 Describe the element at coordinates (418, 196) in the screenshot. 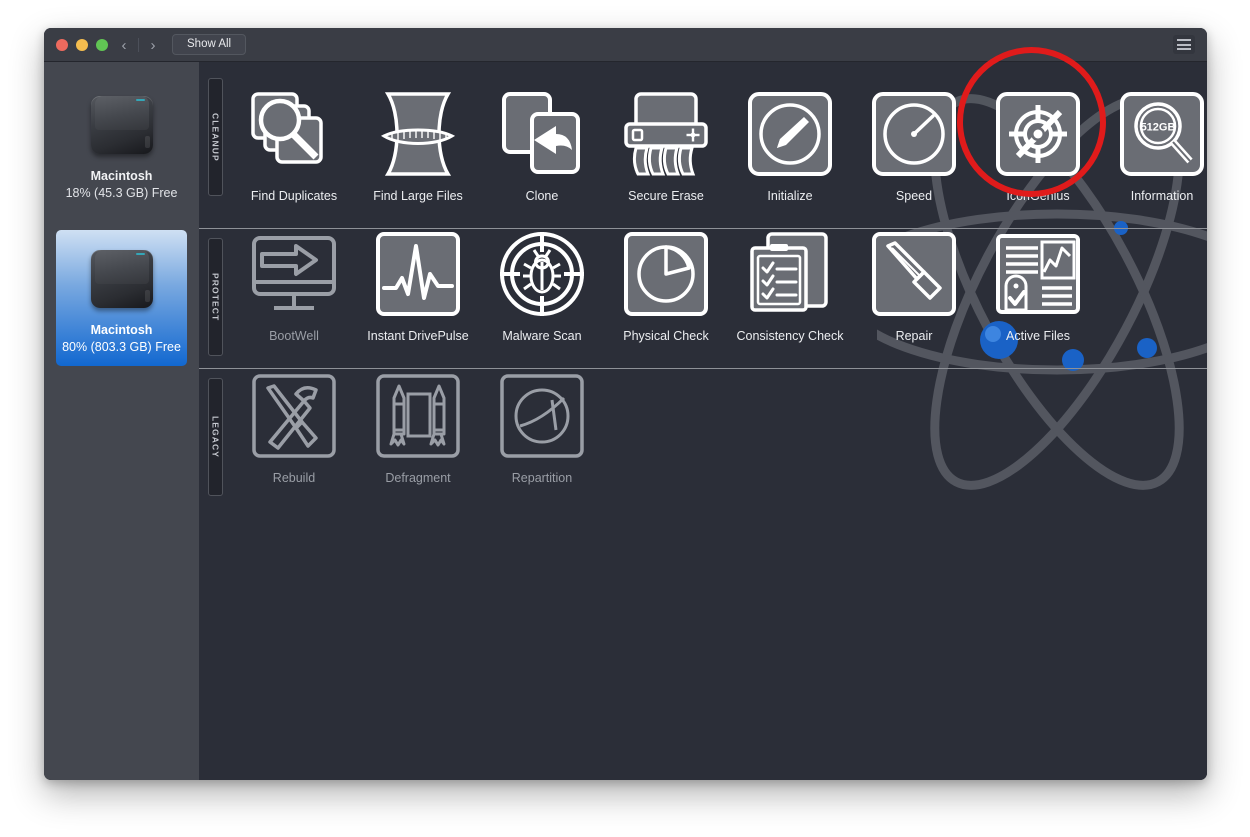

I see `tool-label: Find Large Files` at that location.